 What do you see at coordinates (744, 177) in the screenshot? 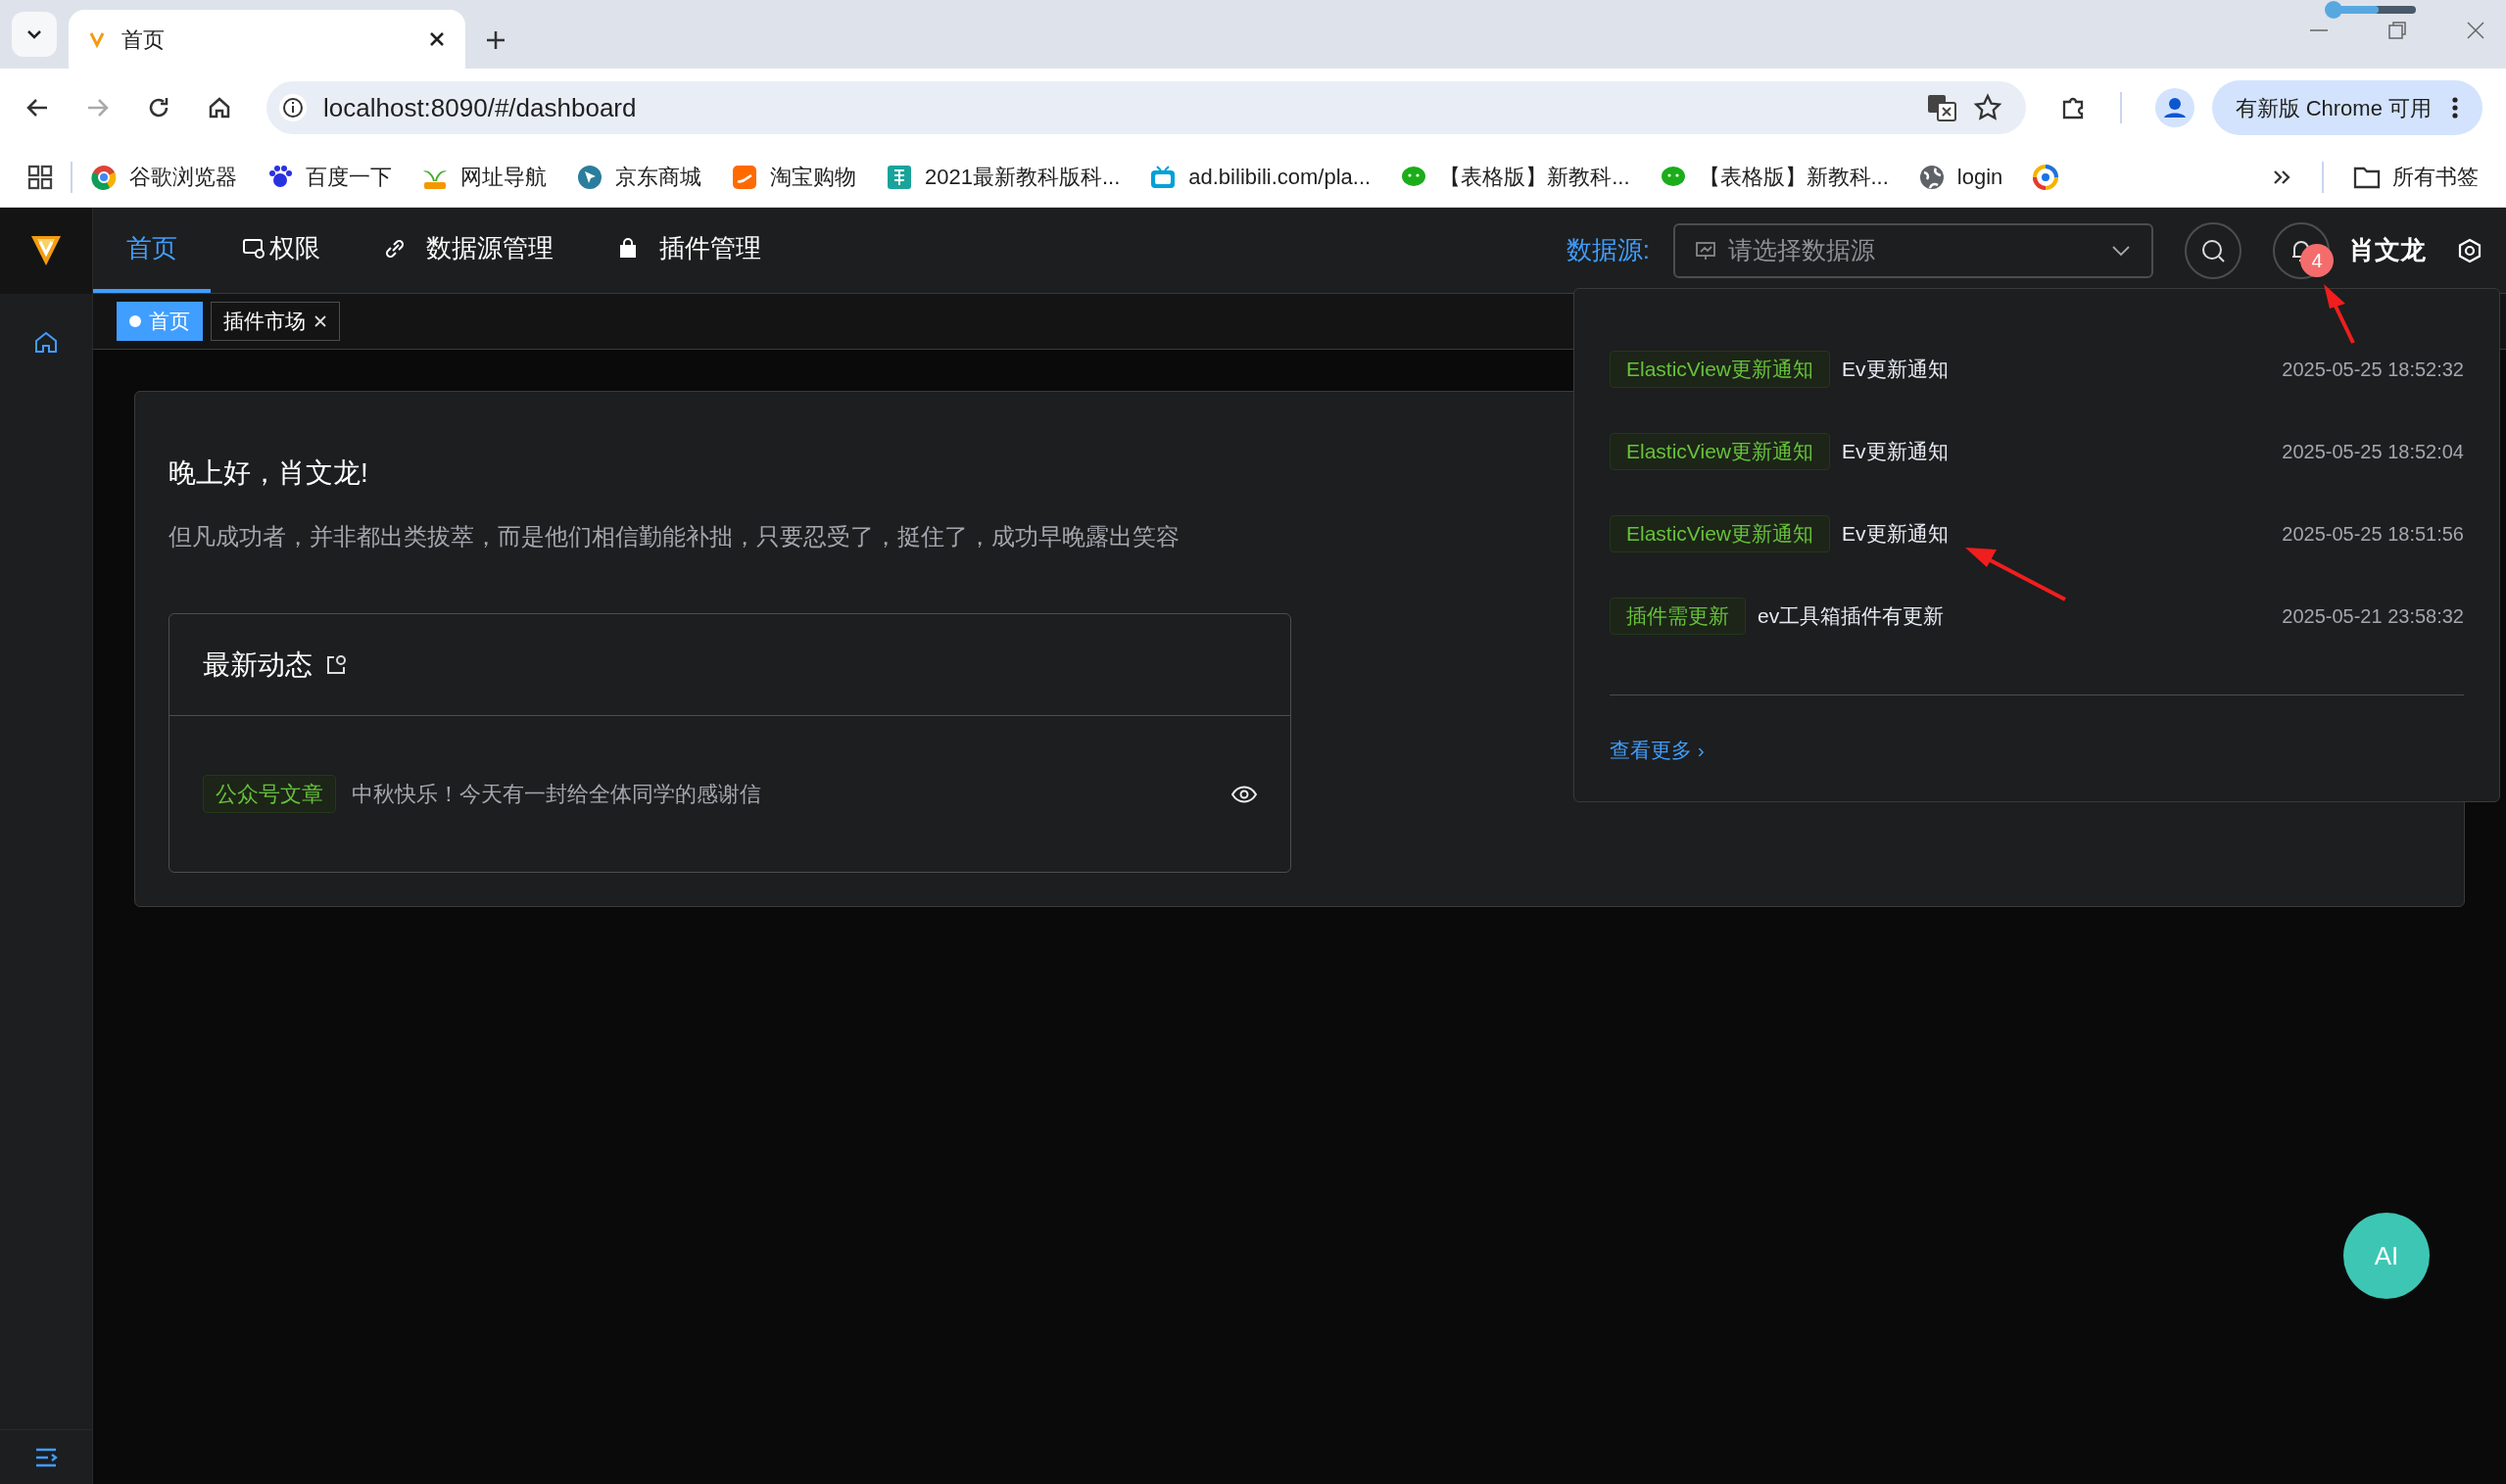
I see `shop-icon` at bounding box center [744, 177].